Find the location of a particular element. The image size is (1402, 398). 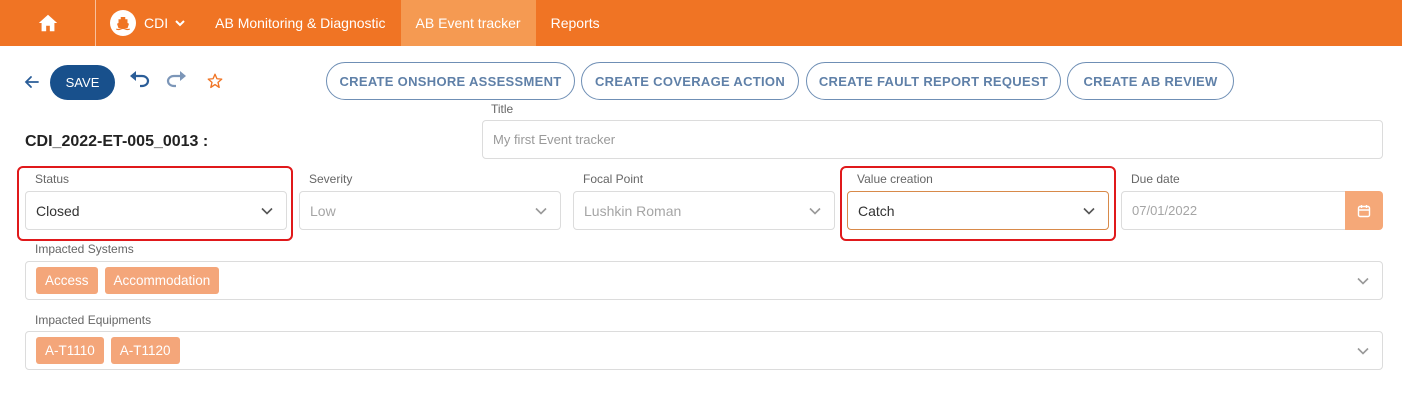

value-creation-value: Catch is located at coordinates (876, 210).